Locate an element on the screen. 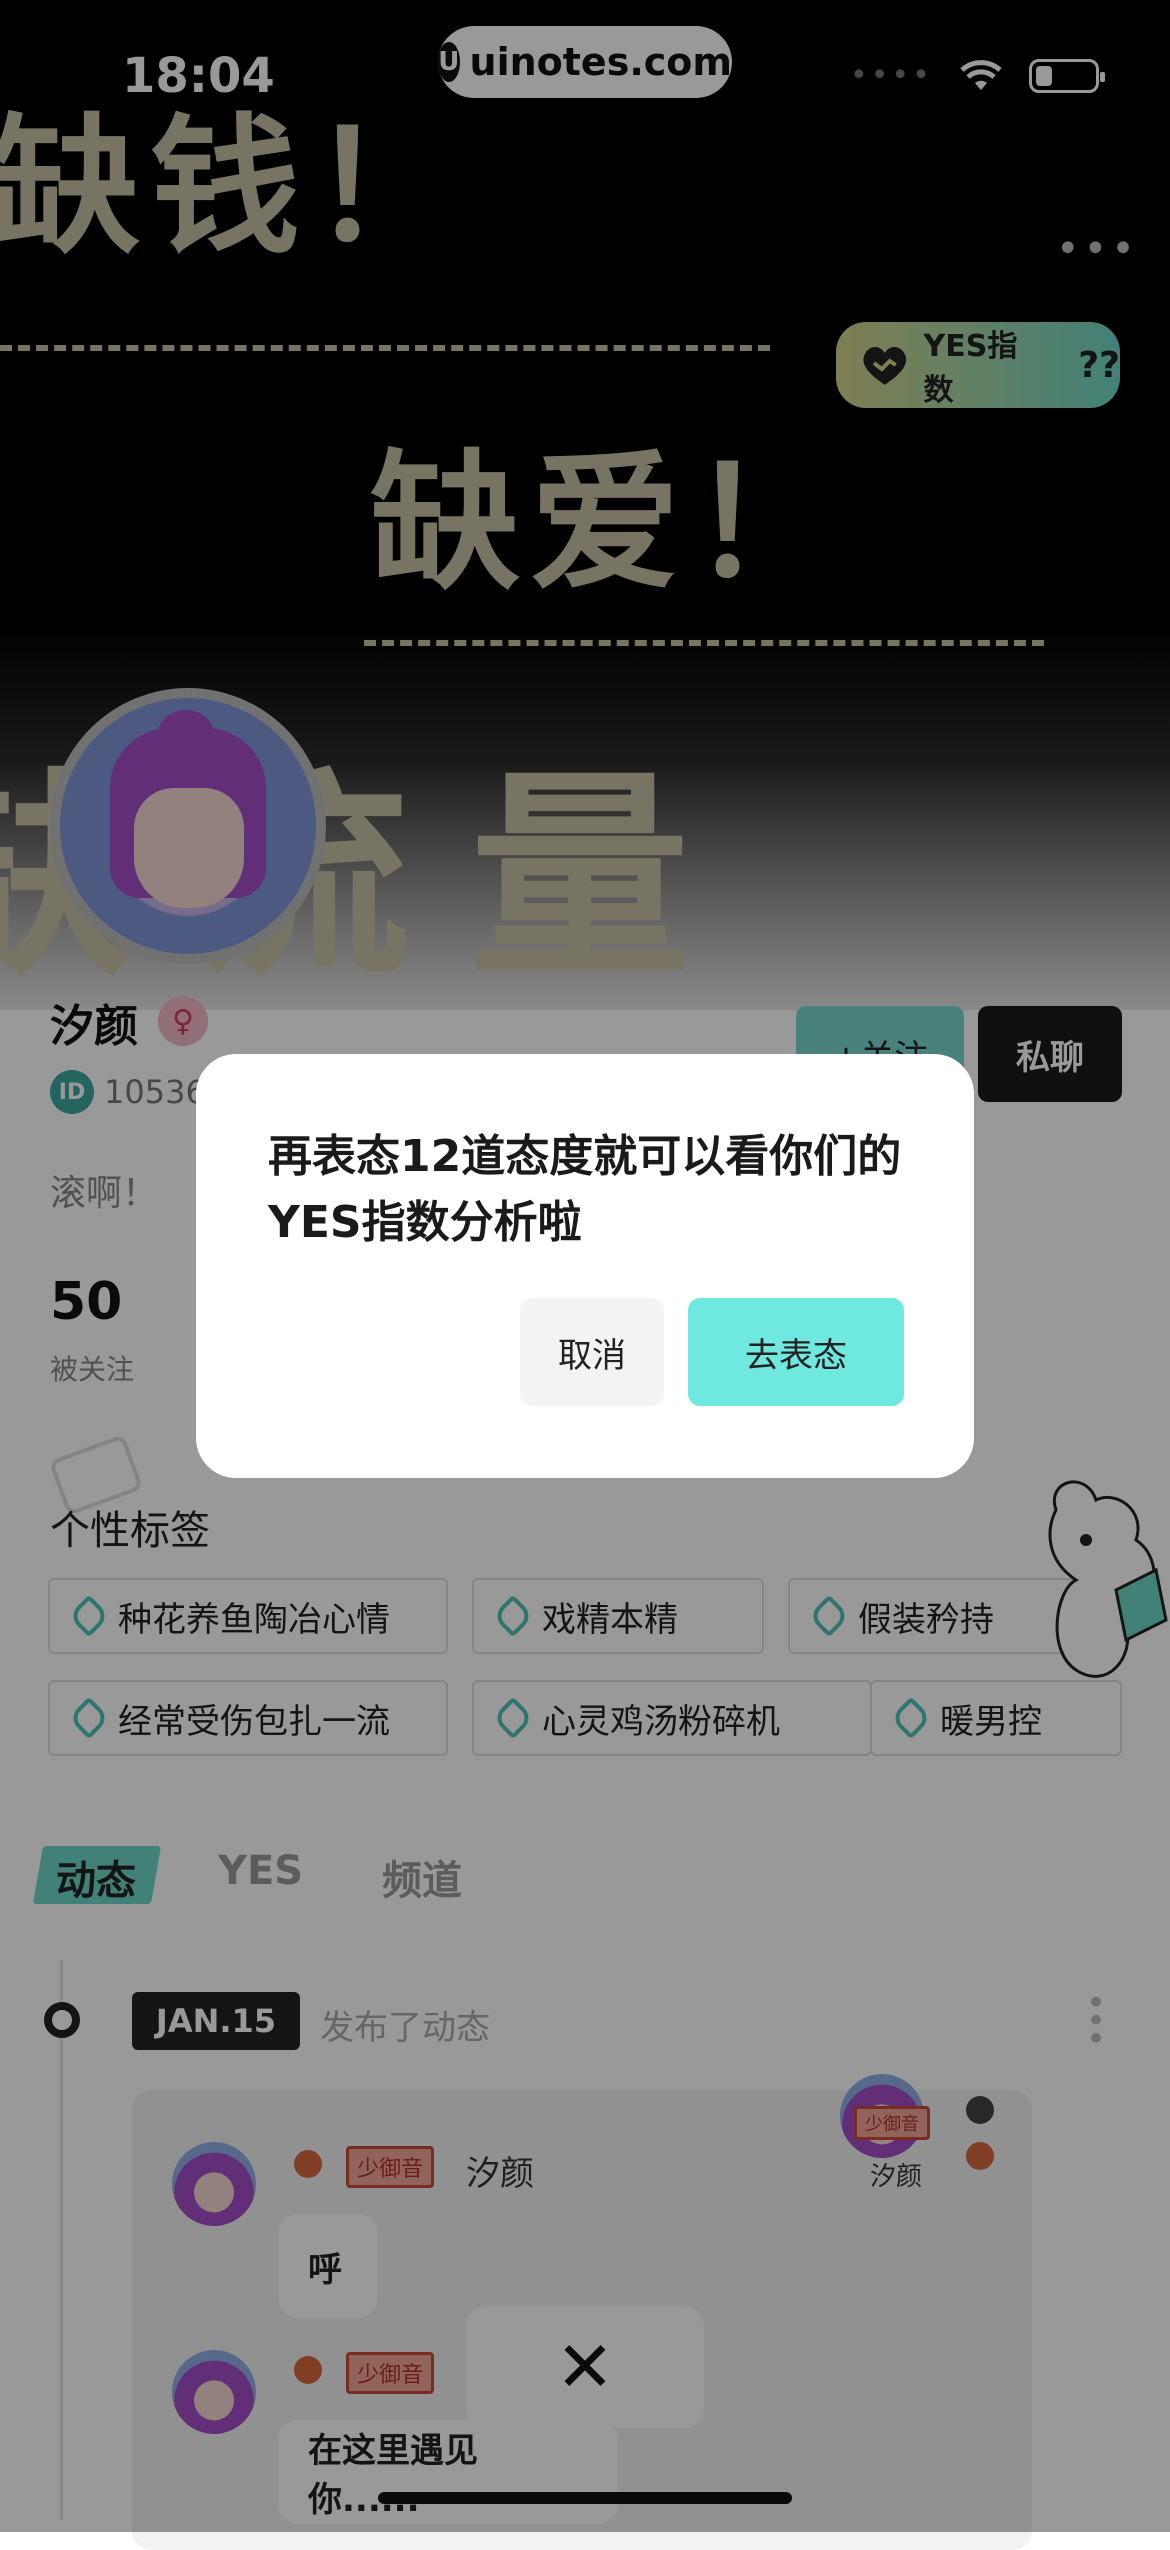 The width and height of the screenshot is (1170, 2550). go-express-button: 去表态 is located at coordinates (796, 1352).